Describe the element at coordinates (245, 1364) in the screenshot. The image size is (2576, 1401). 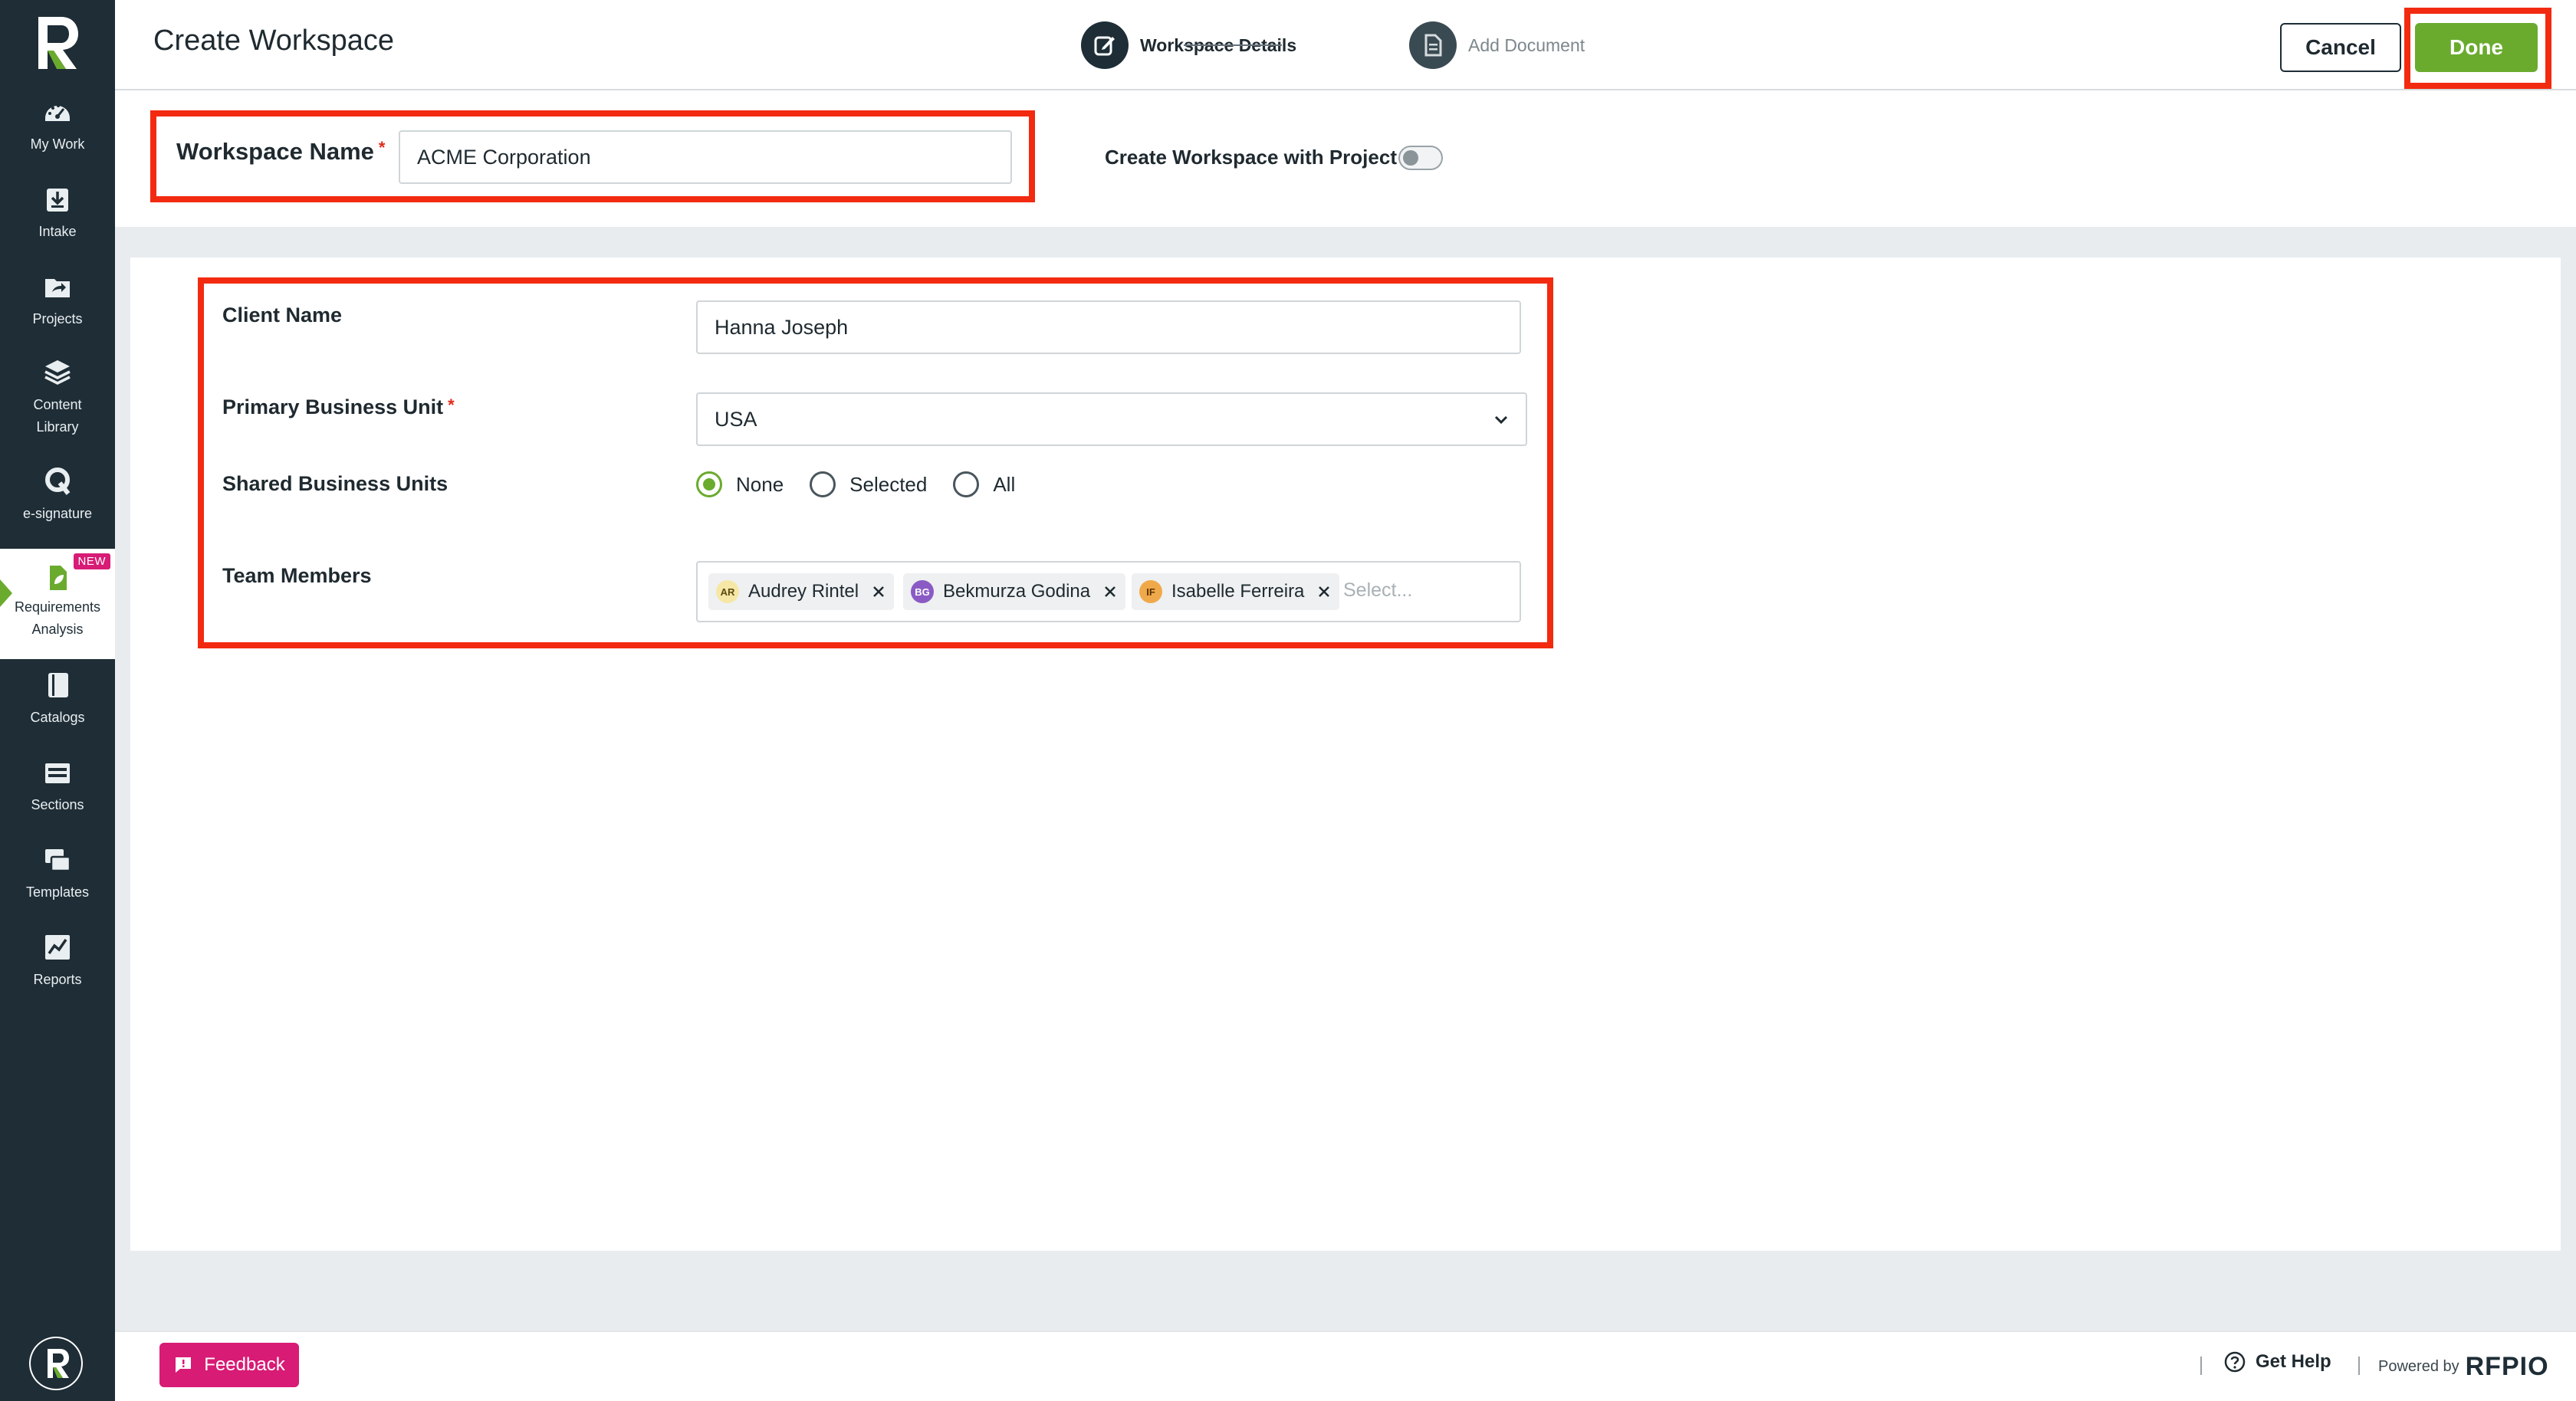
I see `feedback-label: Feedback` at that location.